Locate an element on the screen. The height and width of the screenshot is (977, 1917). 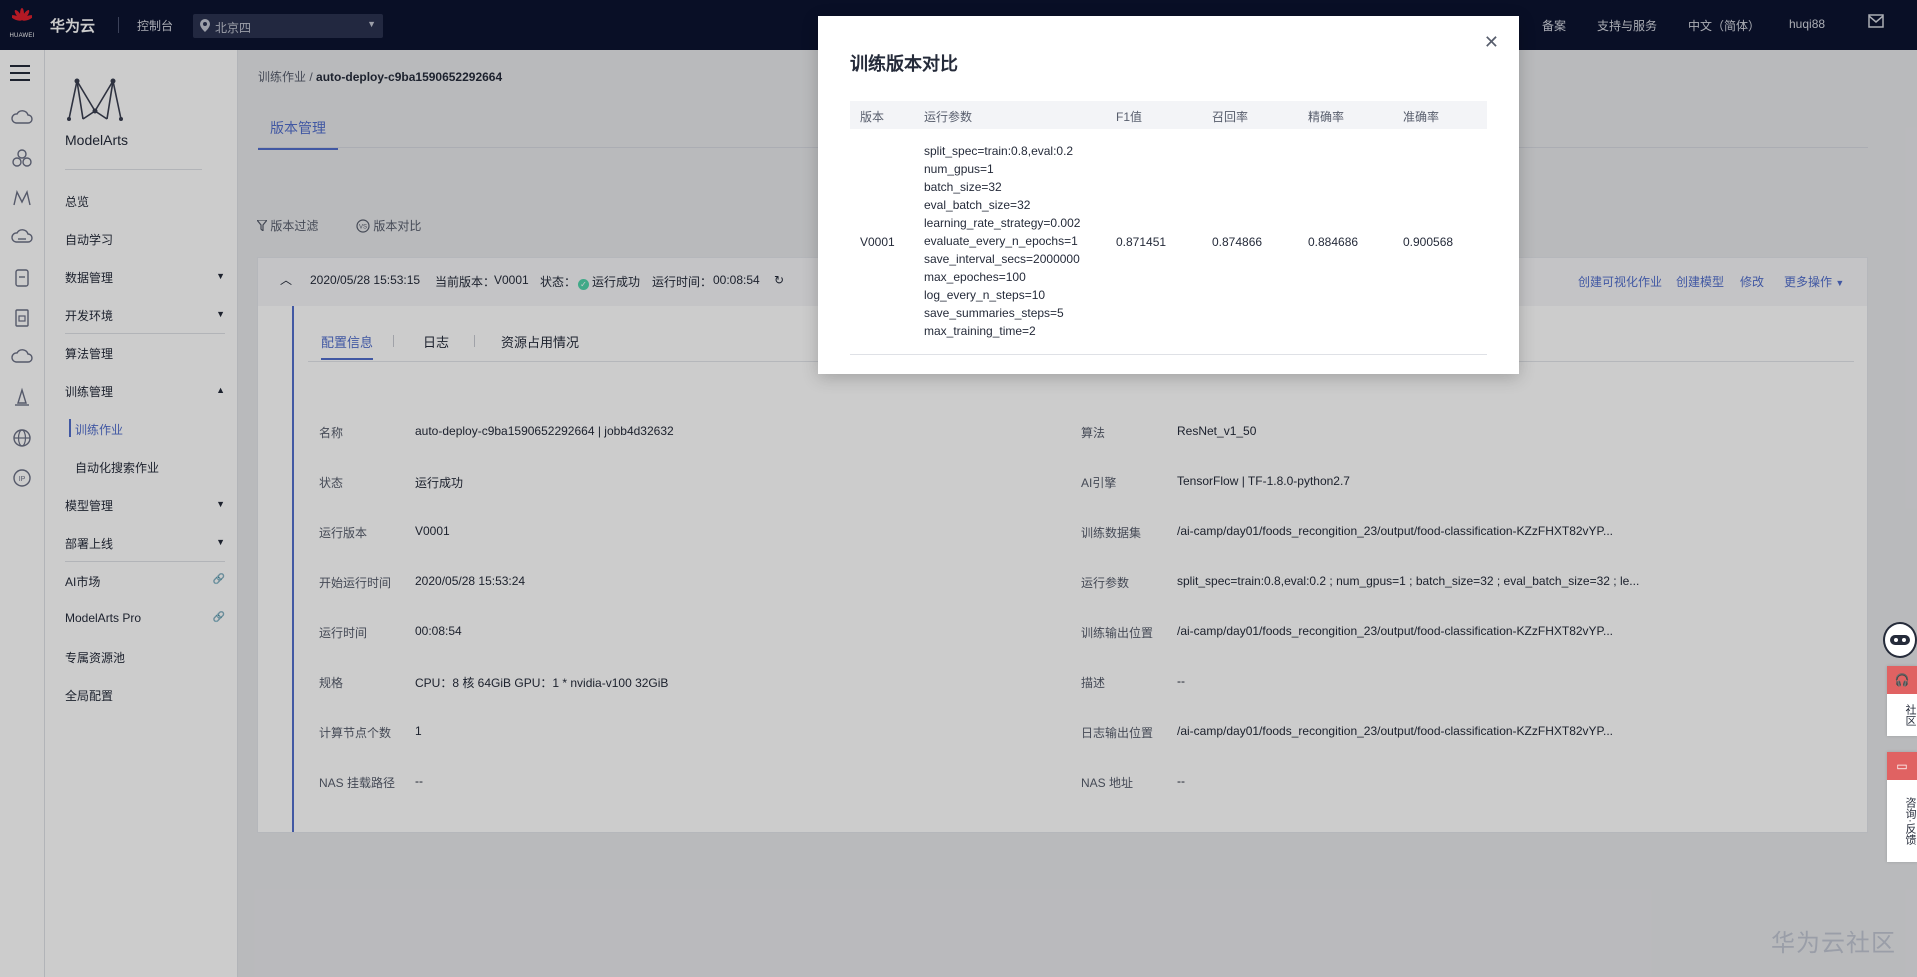
param-line: eval_batch_size=32 is located at coordinates (977, 205).